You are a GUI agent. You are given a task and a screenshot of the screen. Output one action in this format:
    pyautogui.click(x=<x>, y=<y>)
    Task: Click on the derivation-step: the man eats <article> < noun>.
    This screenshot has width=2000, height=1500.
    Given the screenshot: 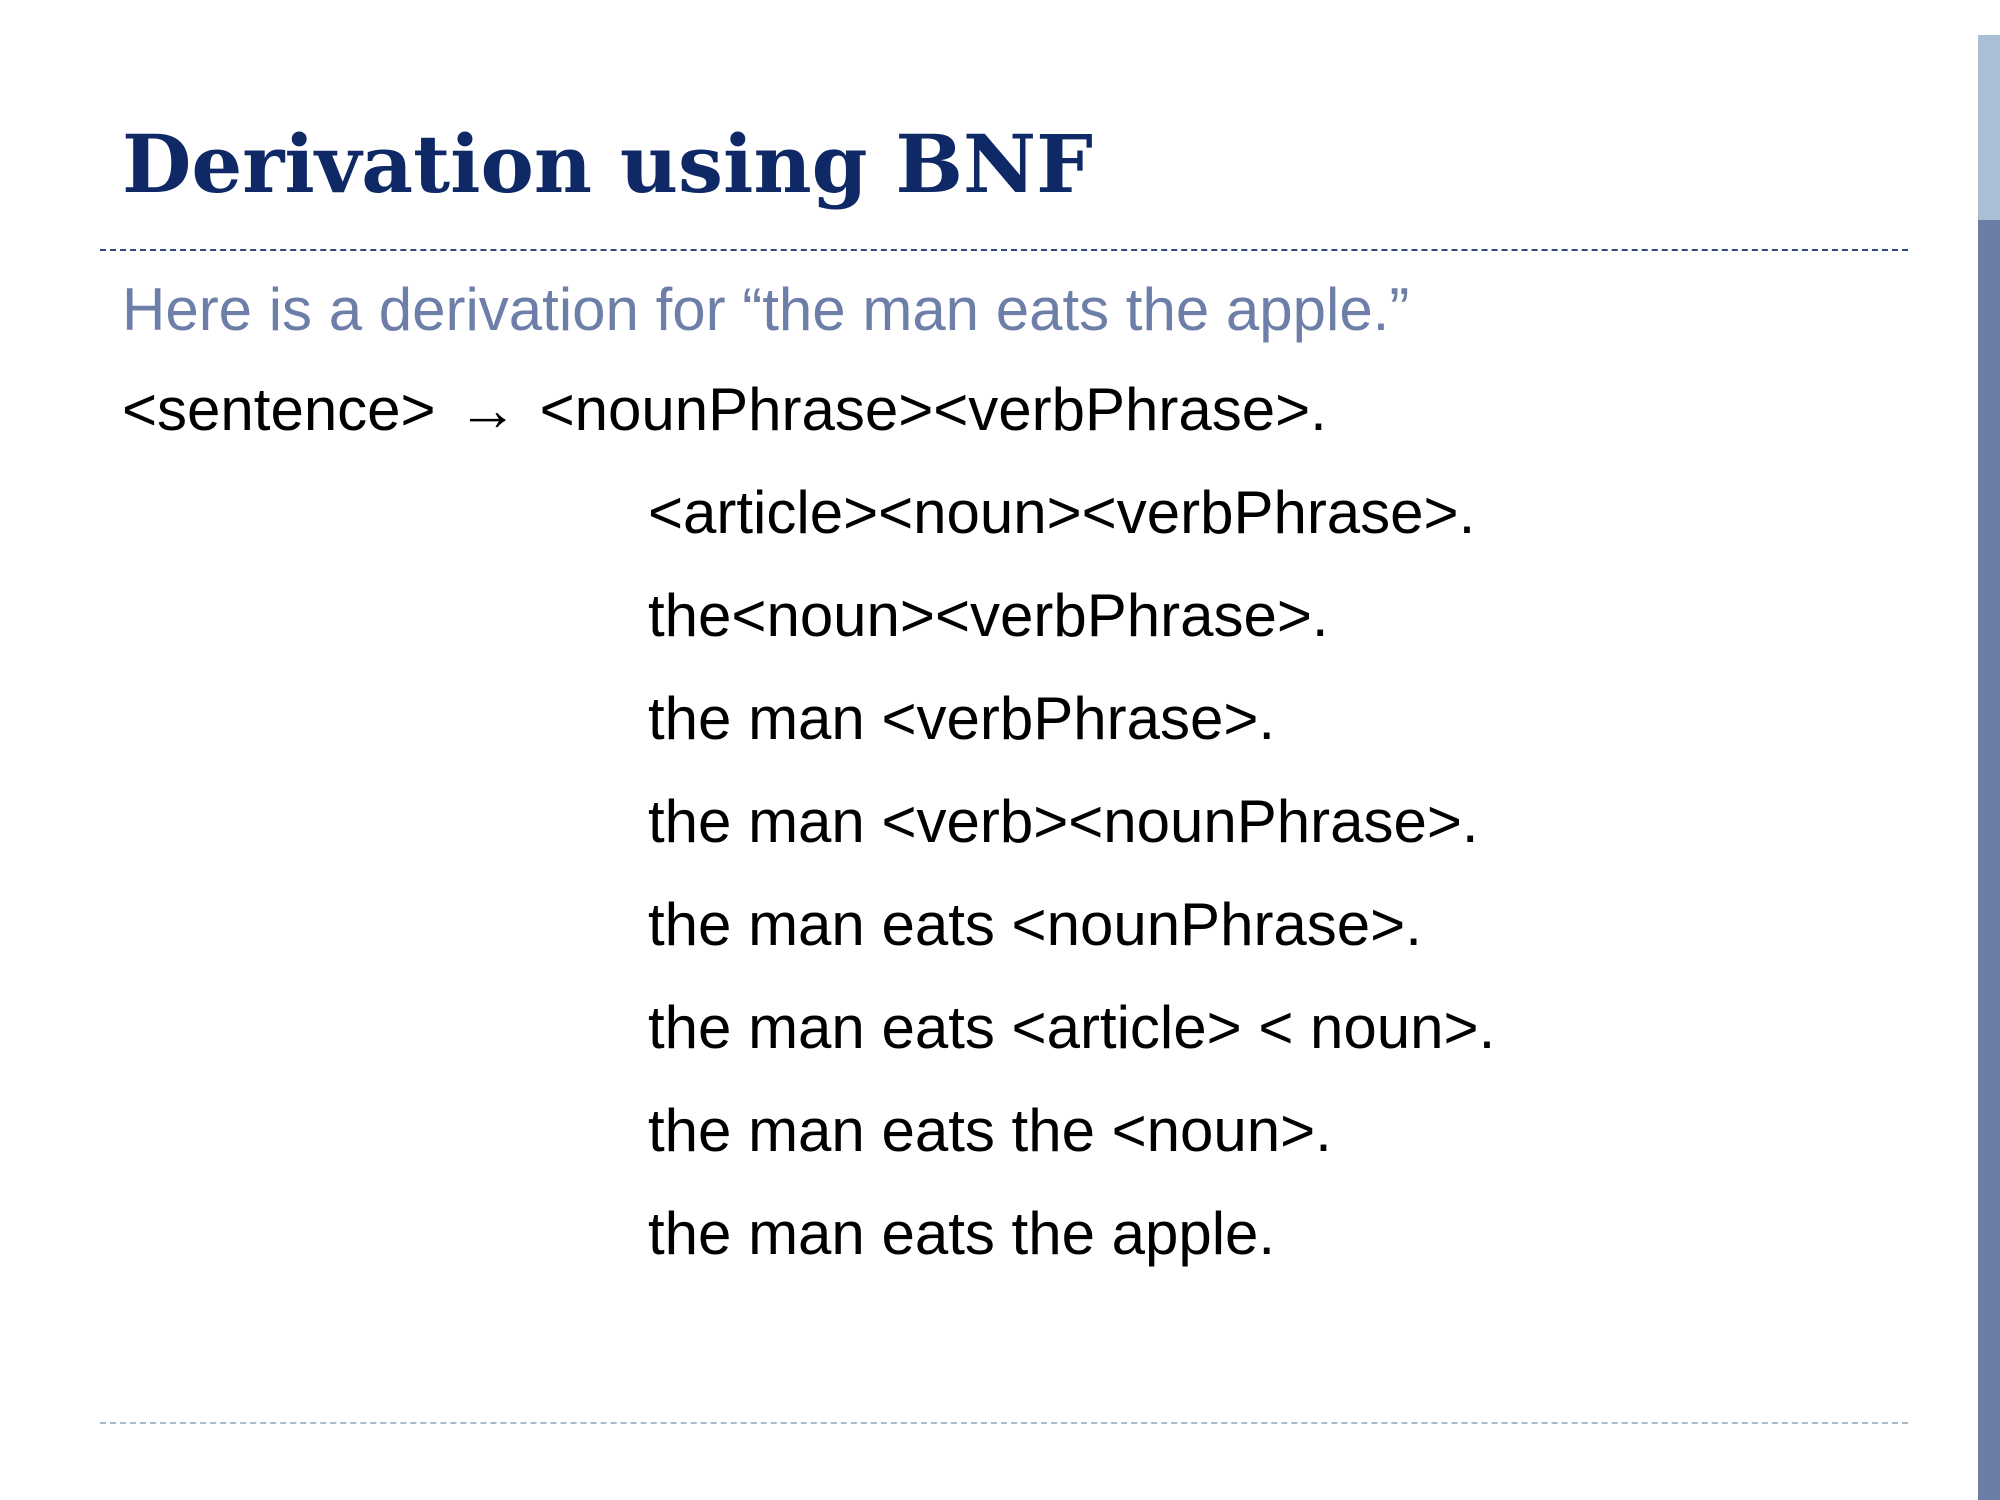 What is the action you would take?
    pyautogui.click(x=1072, y=1027)
    